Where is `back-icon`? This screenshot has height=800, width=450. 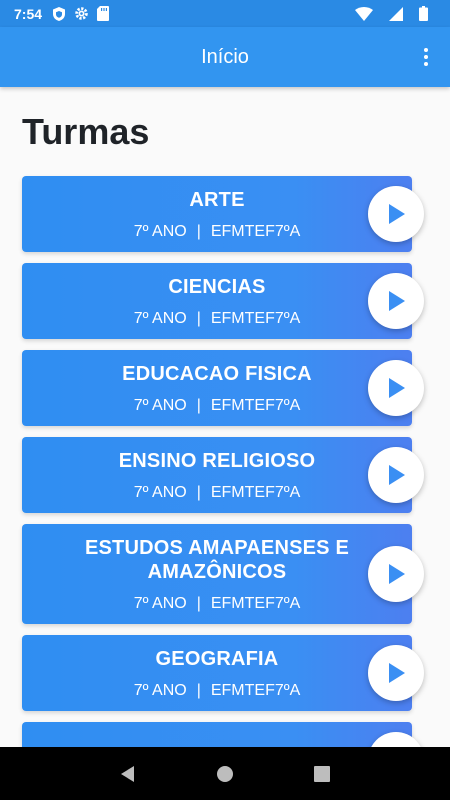 back-icon is located at coordinates (128, 774).